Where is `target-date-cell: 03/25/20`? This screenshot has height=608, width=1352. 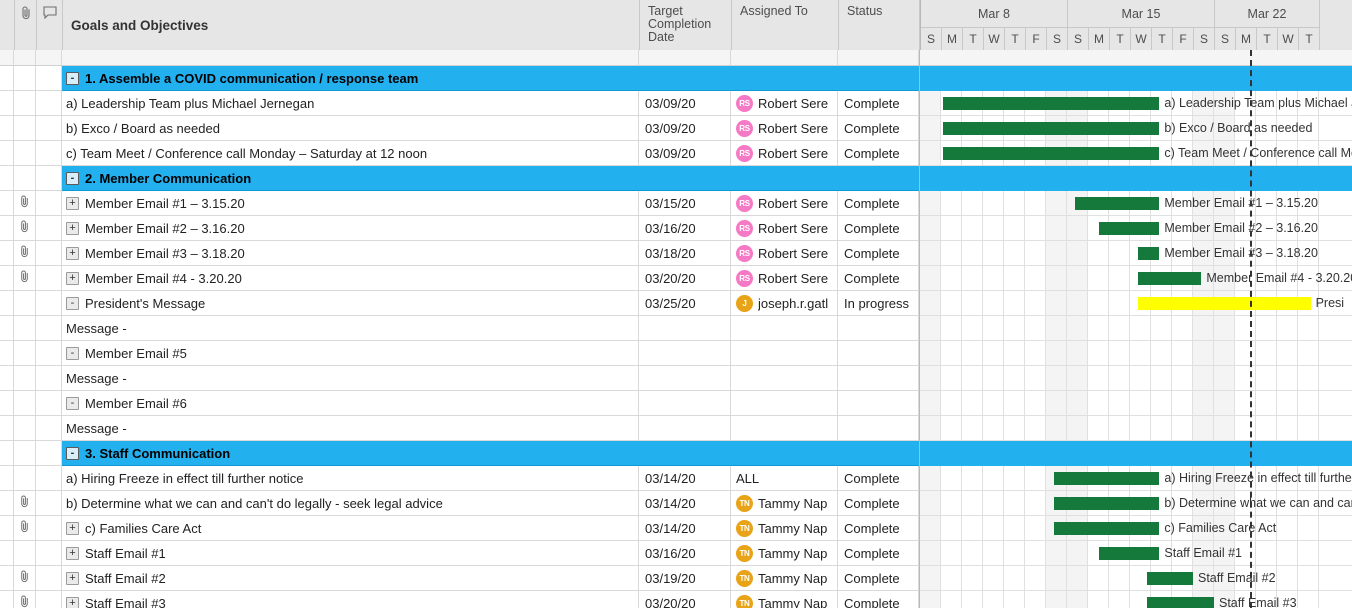
target-date-cell: 03/25/20 is located at coordinates (685, 303).